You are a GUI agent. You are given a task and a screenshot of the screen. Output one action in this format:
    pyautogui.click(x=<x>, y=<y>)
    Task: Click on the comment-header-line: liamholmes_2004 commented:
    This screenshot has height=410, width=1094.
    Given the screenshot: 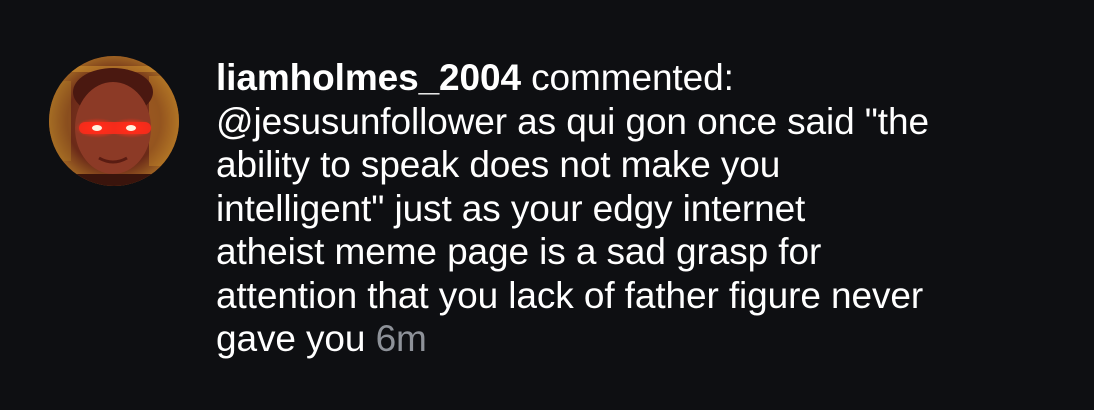 What is the action you would take?
    pyautogui.click(x=647, y=78)
    